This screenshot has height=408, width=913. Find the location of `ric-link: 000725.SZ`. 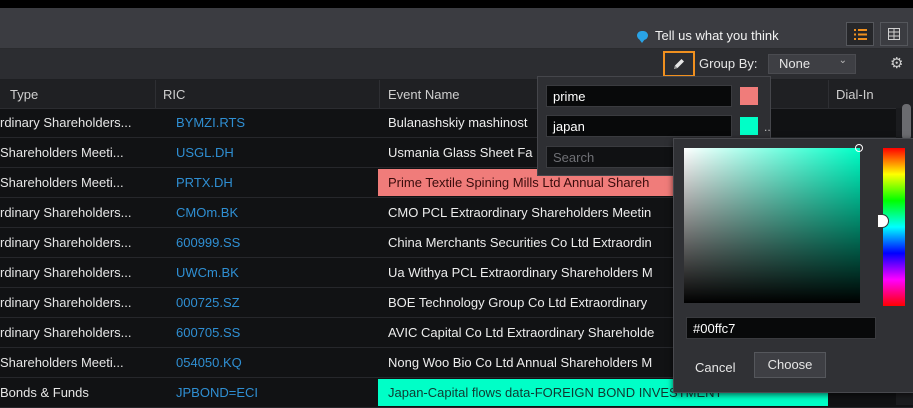

ric-link: 000725.SZ is located at coordinates (266, 302).